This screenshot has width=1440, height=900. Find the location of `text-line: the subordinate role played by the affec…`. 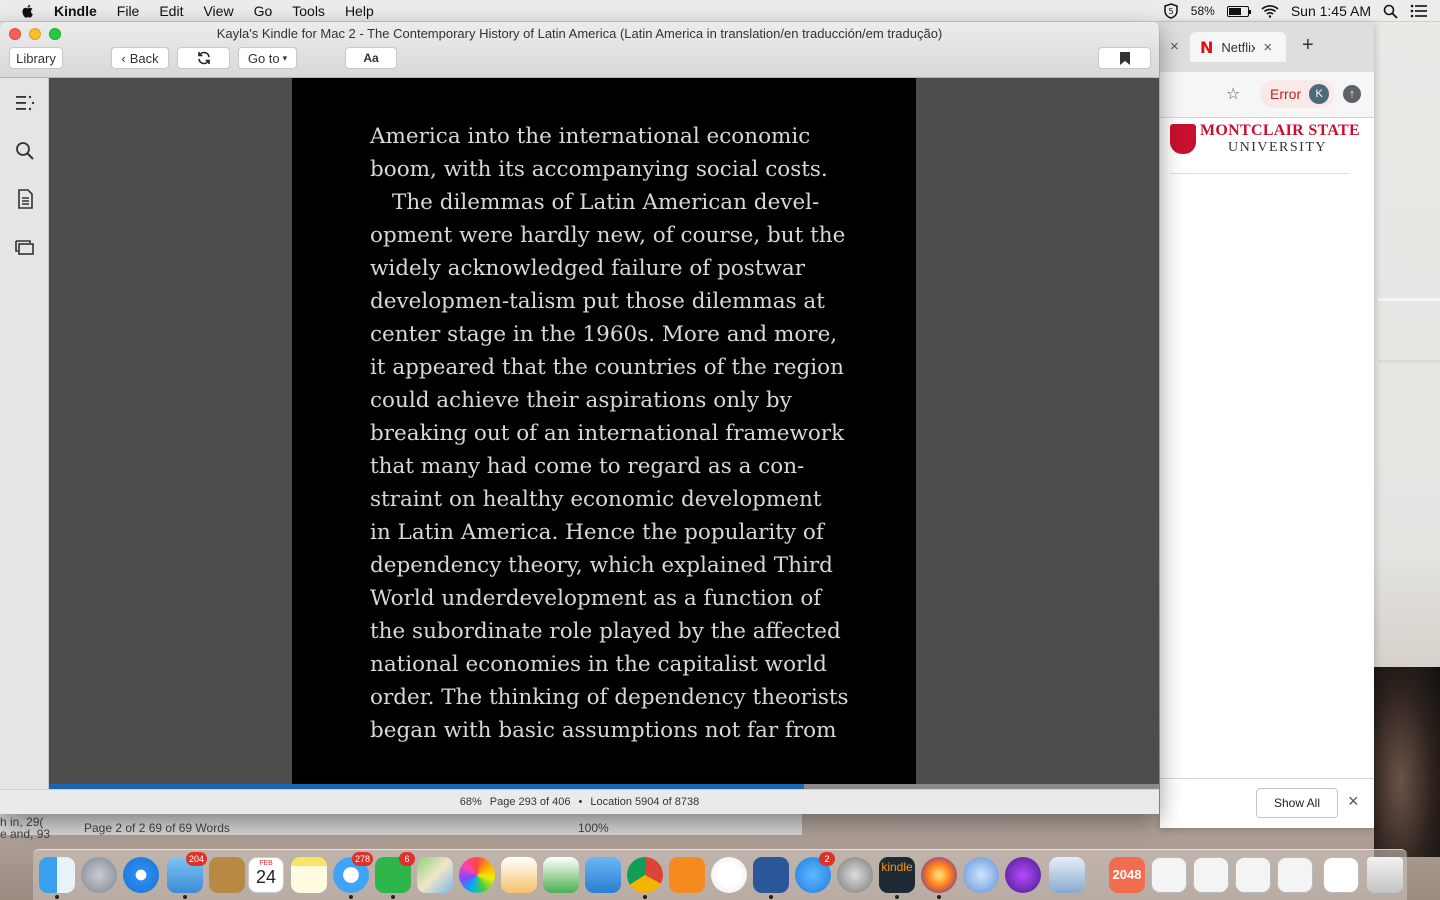

text-line: the subordinate role played by the affec… is located at coordinates (605, 631).